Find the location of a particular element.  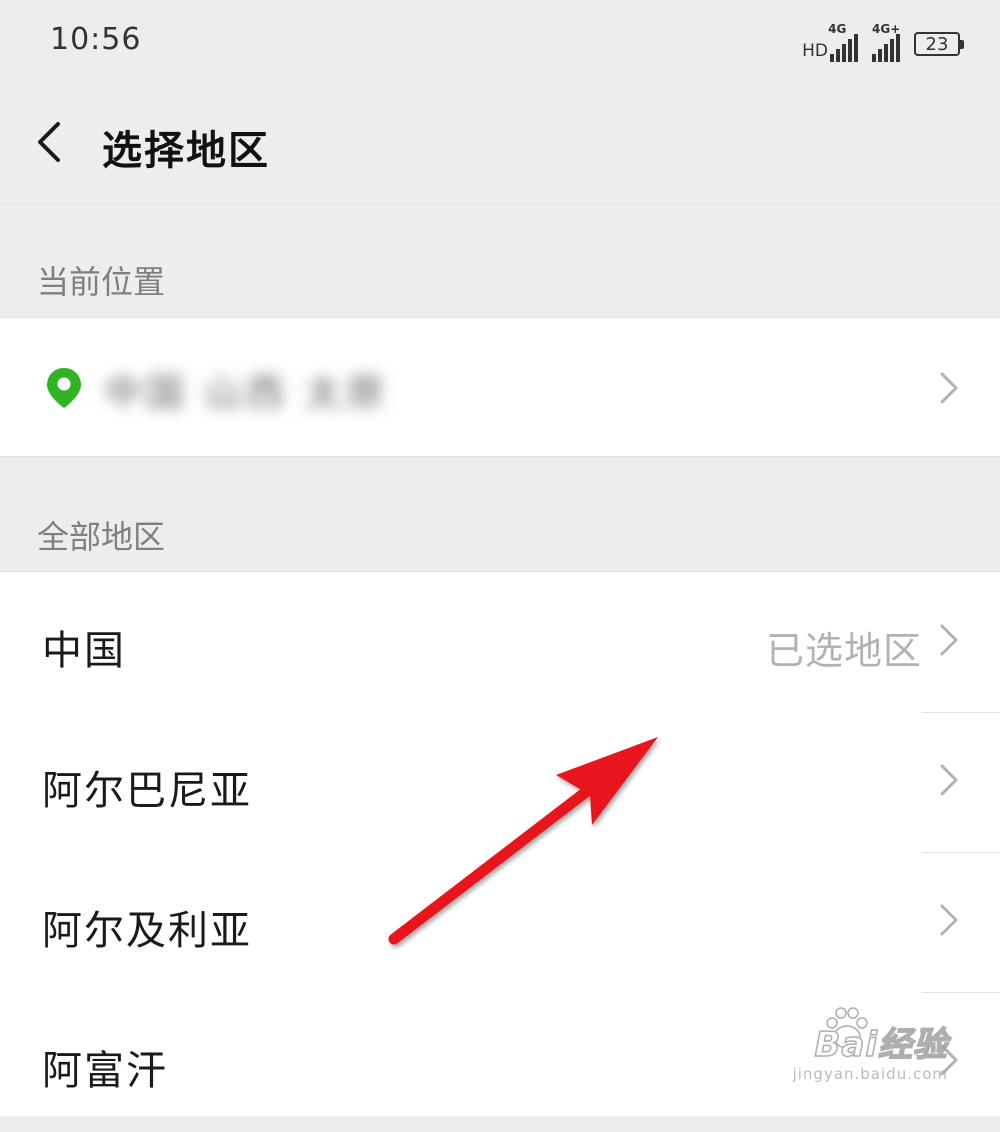

network-1-label: 4G is located at coordinates (837, 29).